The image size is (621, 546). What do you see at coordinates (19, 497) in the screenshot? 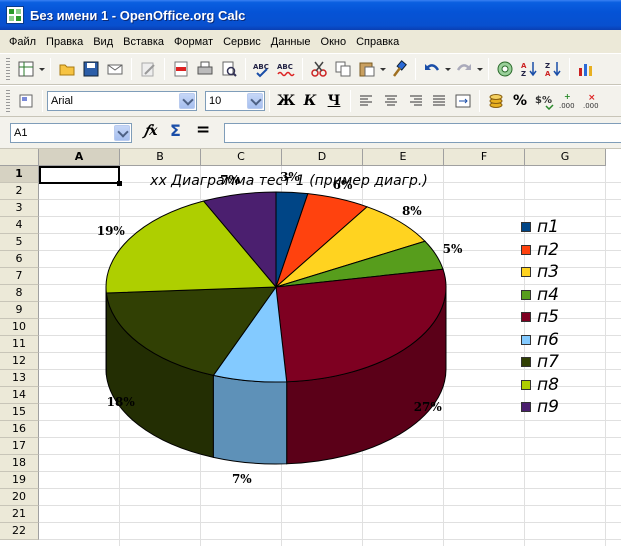
I see `row-header-20: 20` at bounding box center [19, 497].